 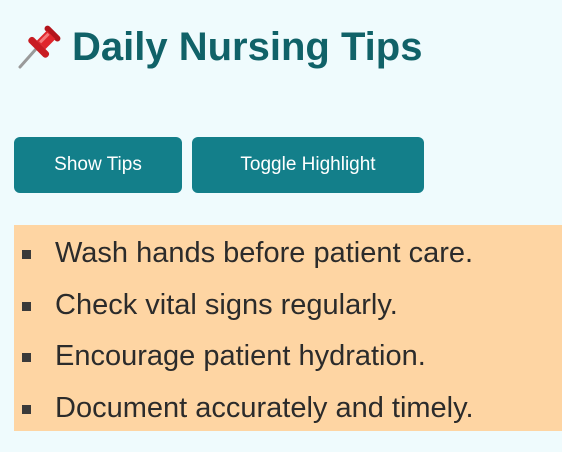 I want to click on tip-text: Document accurately and timely., so click(x=264, y=407).